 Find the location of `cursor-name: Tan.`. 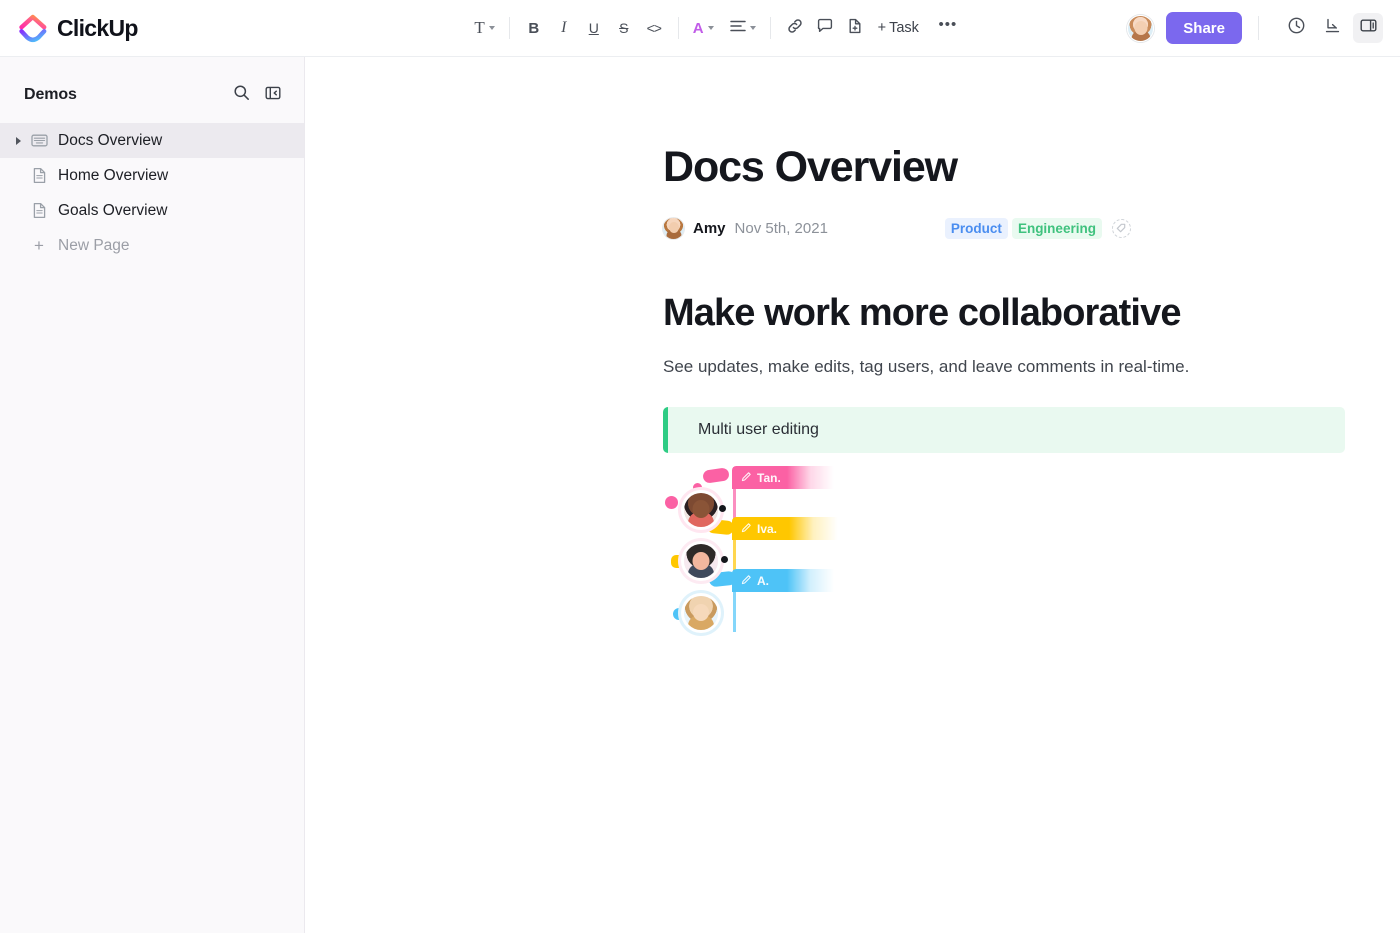

cursor-name: Tan. is located at coordinates (769, 477).